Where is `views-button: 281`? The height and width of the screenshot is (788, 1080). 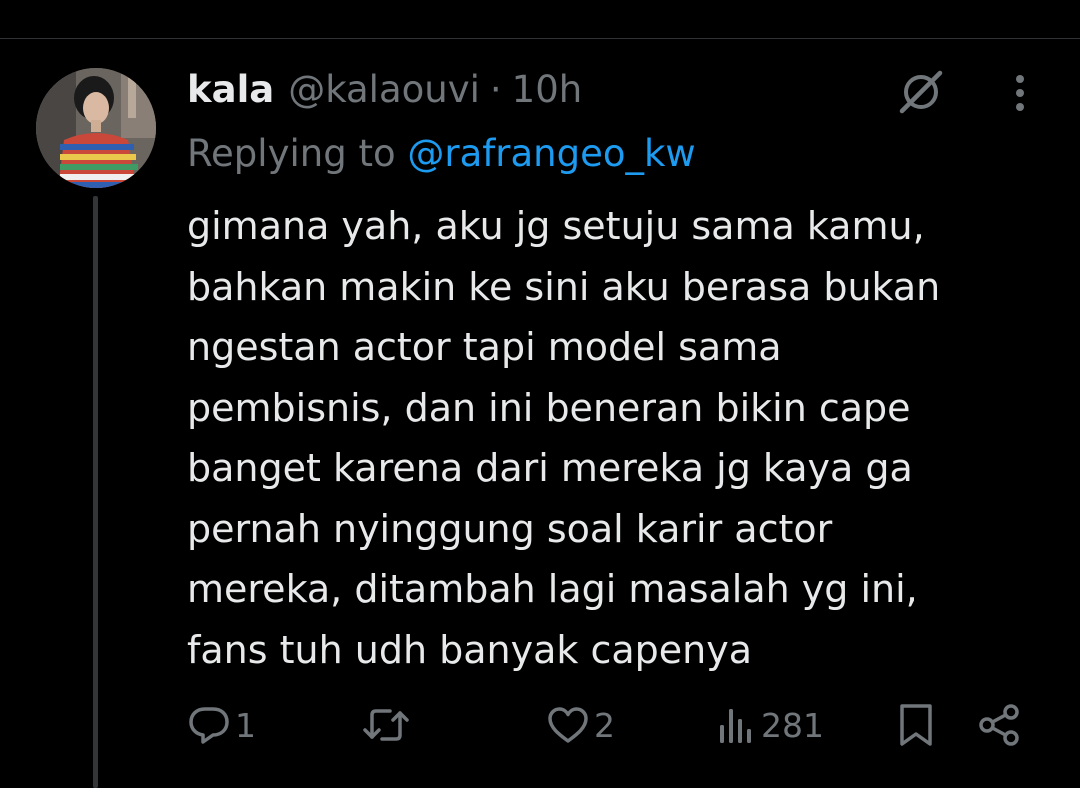 views-button: 281 is located at coordinates (770, 725).